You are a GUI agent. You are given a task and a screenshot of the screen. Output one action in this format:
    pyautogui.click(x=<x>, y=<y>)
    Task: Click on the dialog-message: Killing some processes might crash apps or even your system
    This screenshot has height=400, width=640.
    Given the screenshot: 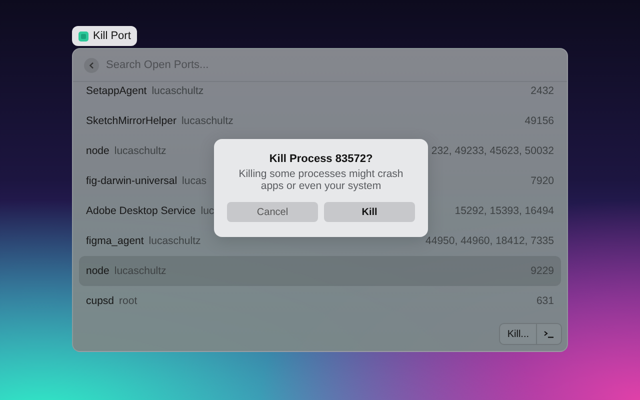 What is the action you would take?
    pyautogui.click(x=321, y=180)
    